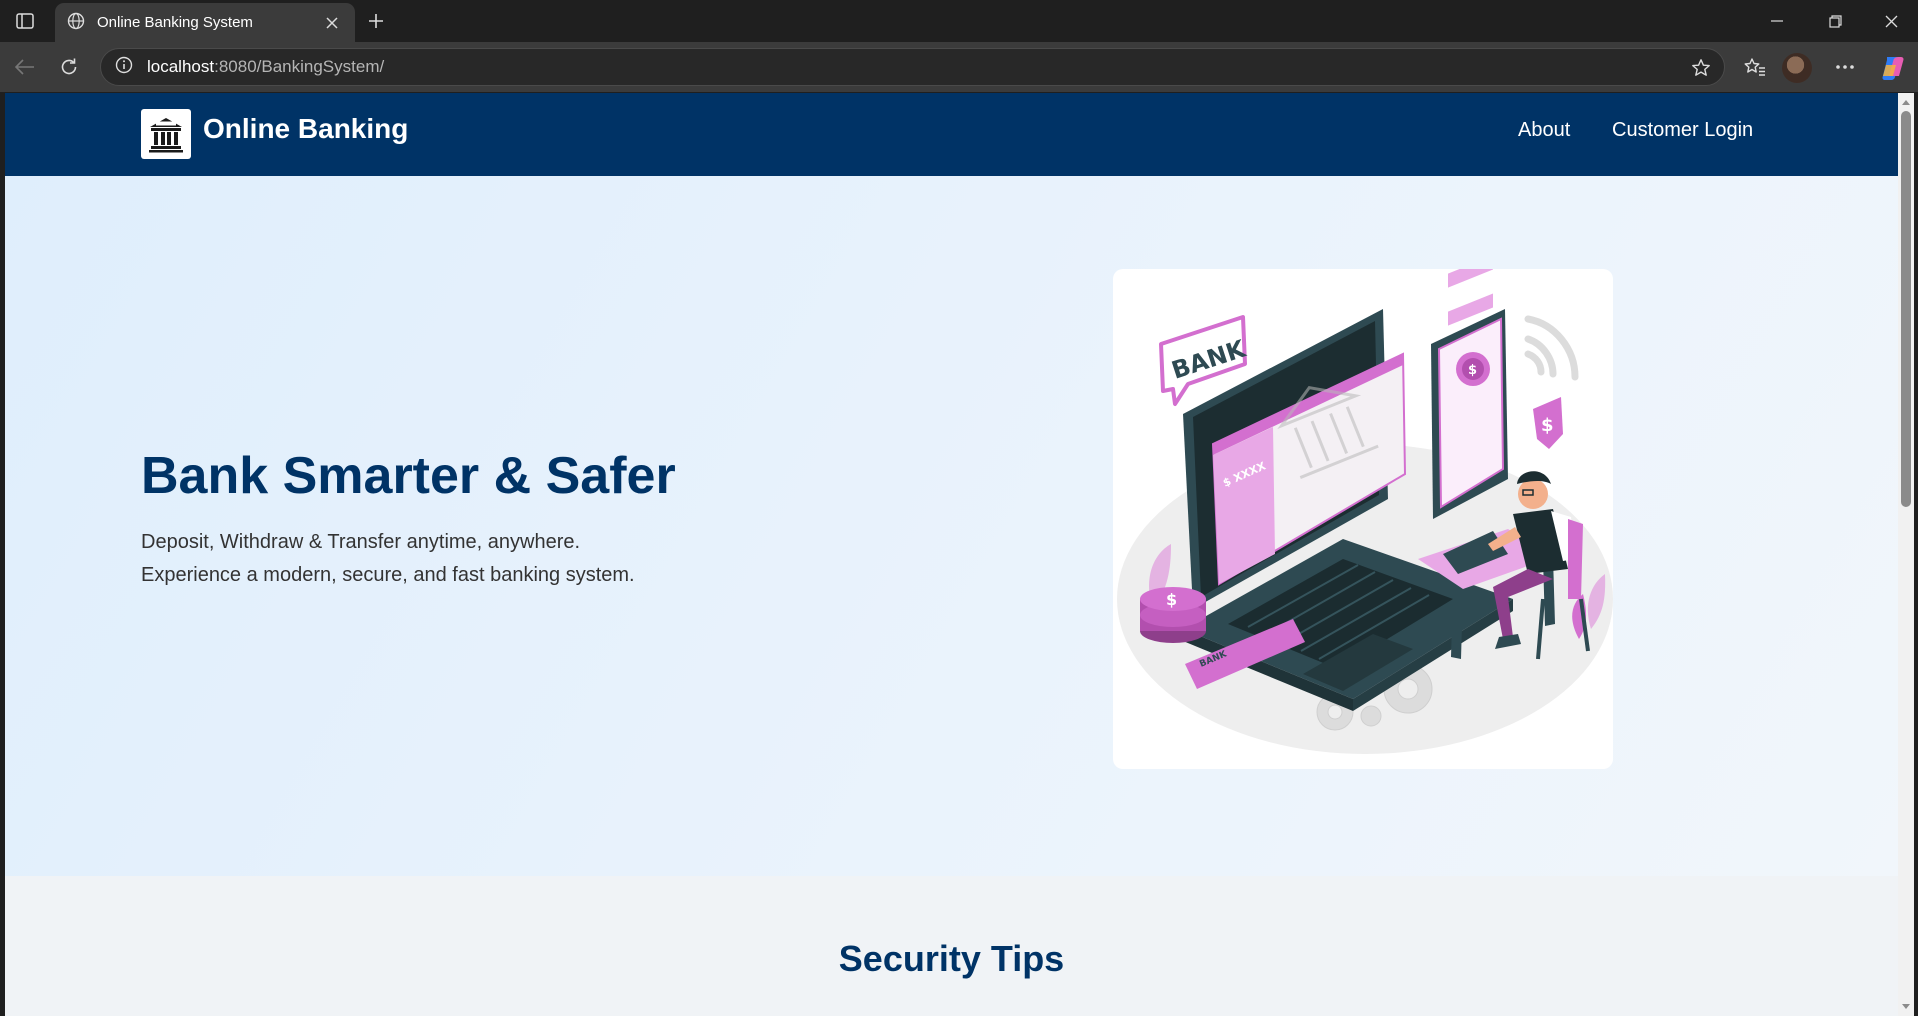 The image size is (1918, 1016). What do you see at coordinates (912, 67) in the screenshot?
I see `address-bar: localhost:8080/BankingSystem/` at bounding box center [912, 67].